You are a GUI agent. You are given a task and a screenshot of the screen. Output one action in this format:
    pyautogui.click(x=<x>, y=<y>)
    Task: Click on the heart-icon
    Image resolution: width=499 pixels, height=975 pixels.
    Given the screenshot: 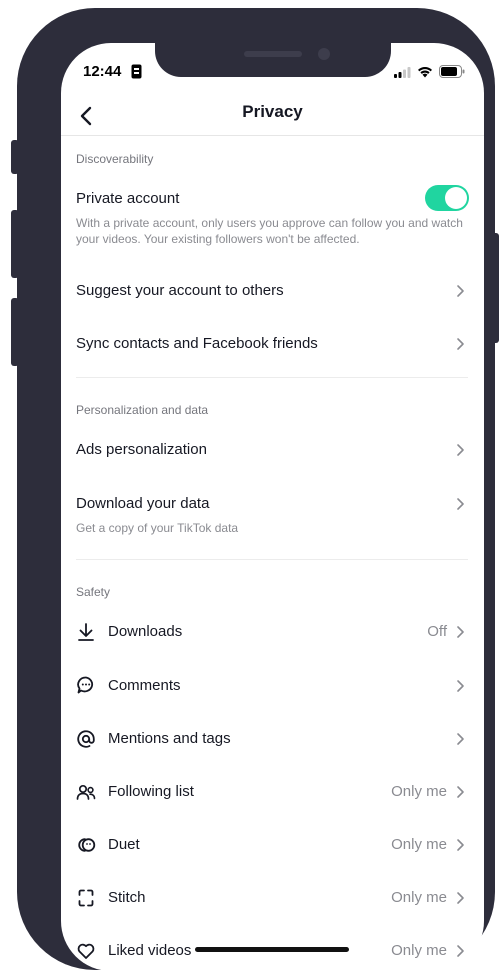 What is the action you would take?
    pyautogui.click(x=86, y=951)
    